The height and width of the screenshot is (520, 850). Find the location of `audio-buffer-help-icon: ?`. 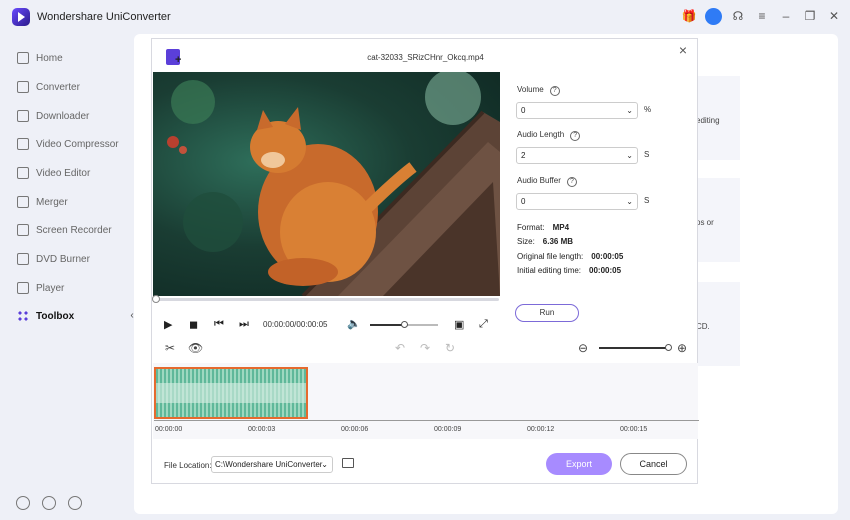

audio-buffer-help-icon: ? is located at coordinates (571, 182).